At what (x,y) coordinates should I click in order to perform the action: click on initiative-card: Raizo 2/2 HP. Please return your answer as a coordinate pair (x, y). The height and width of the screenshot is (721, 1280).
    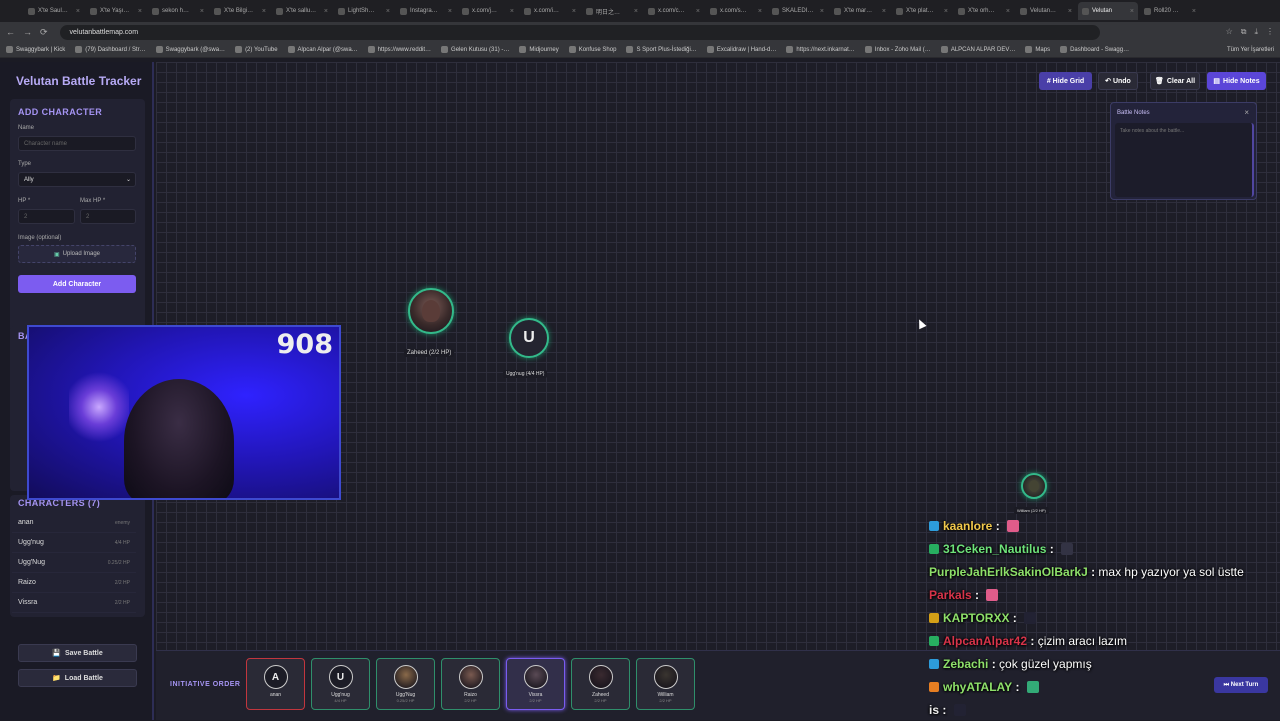
    Looking at the image, I should click on (470, 684).